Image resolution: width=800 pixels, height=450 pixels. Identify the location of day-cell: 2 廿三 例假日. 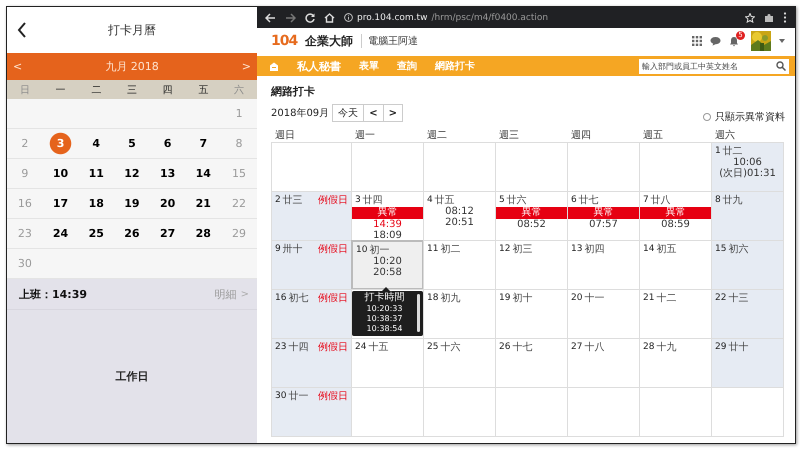
(311, 216).